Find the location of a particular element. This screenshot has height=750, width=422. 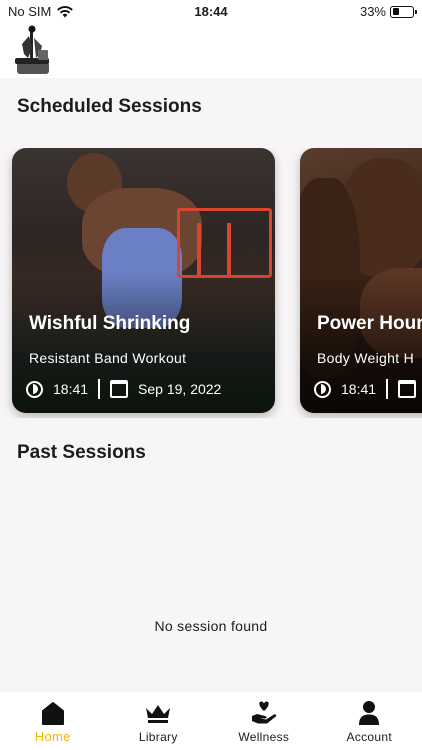

session-subtitle: Resistant Band Workout is located at coordinates (108, 358).